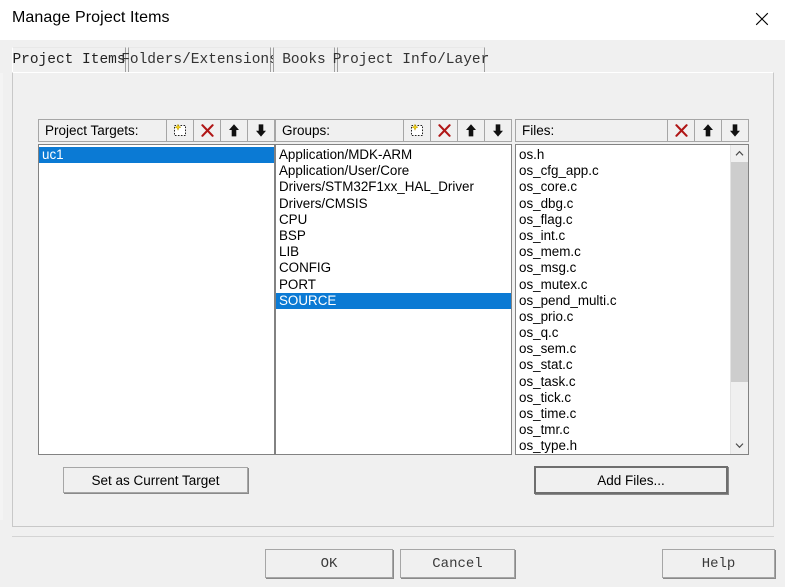 This screenshot has height=587, width=785. Describe the element at coordinates (393, 187) in the screenshot. I see `list-item: Drivers/STM32F1xx_HAL_Driver` at that location.